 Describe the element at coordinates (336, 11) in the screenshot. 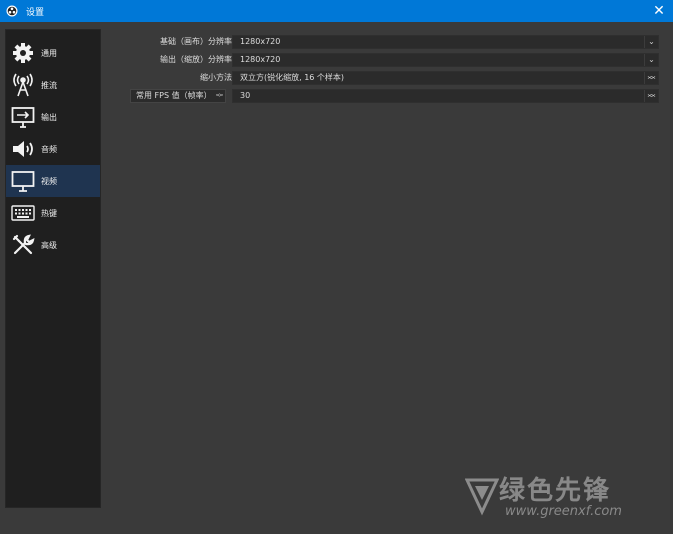

I see `title-bar: 设置 ✕` at that location.